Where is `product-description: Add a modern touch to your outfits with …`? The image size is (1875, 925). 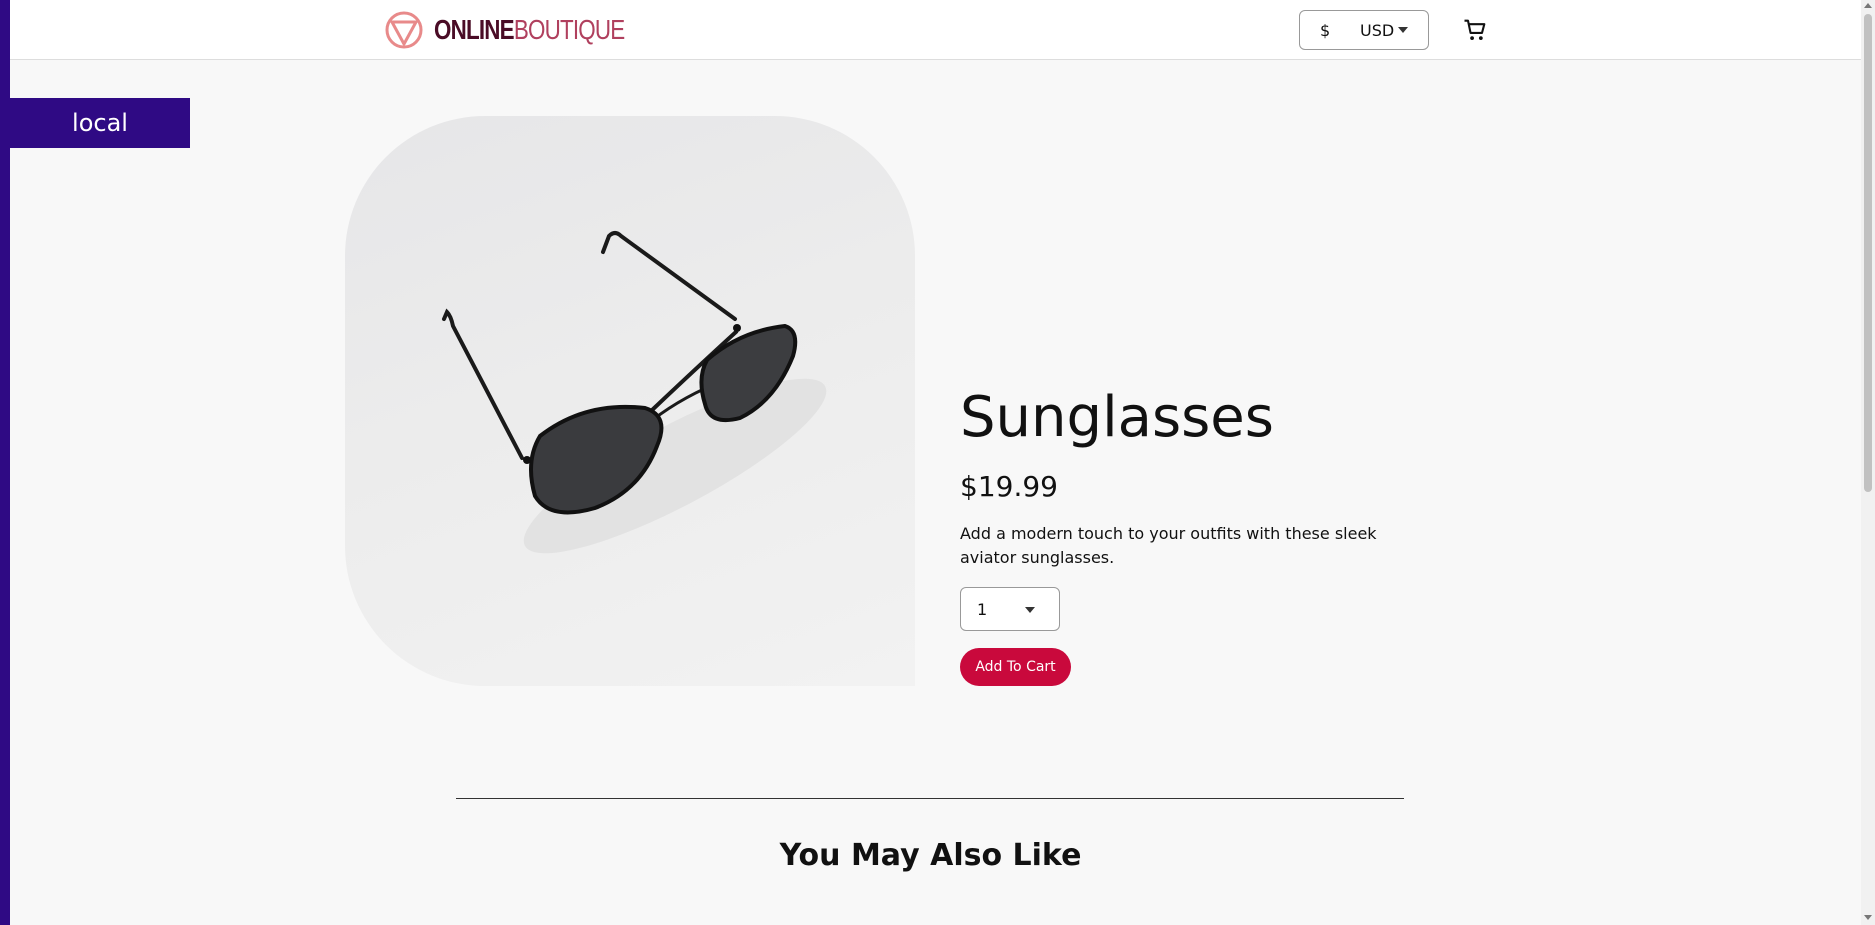
product-description: Add a modern touch to your outfits with … is located at coordinates (1168, 545).